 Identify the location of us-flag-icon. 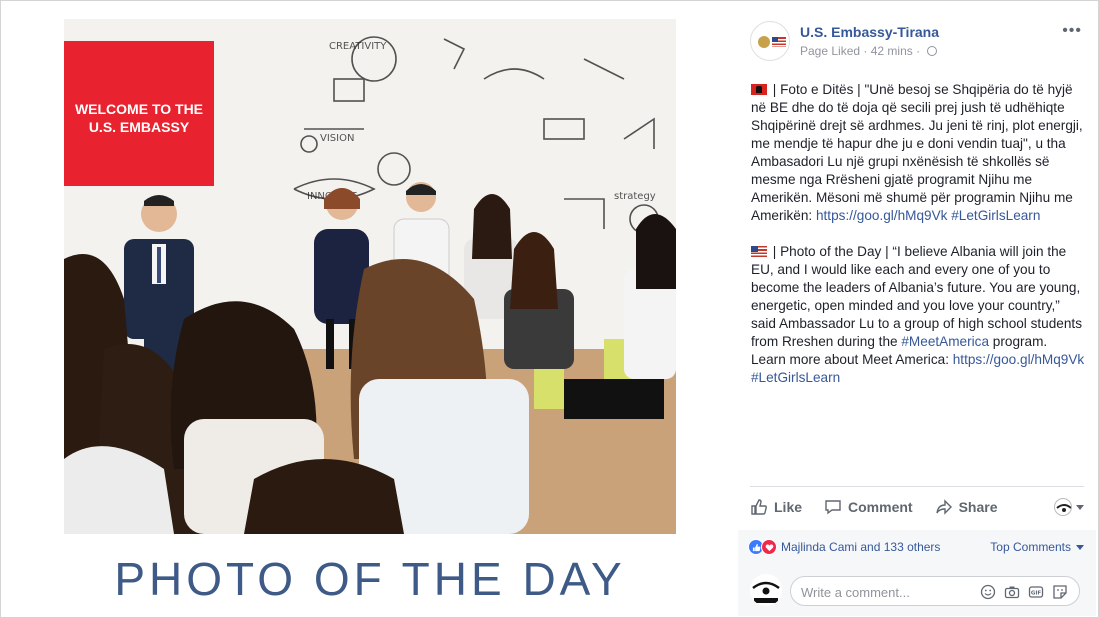
(759, 251).